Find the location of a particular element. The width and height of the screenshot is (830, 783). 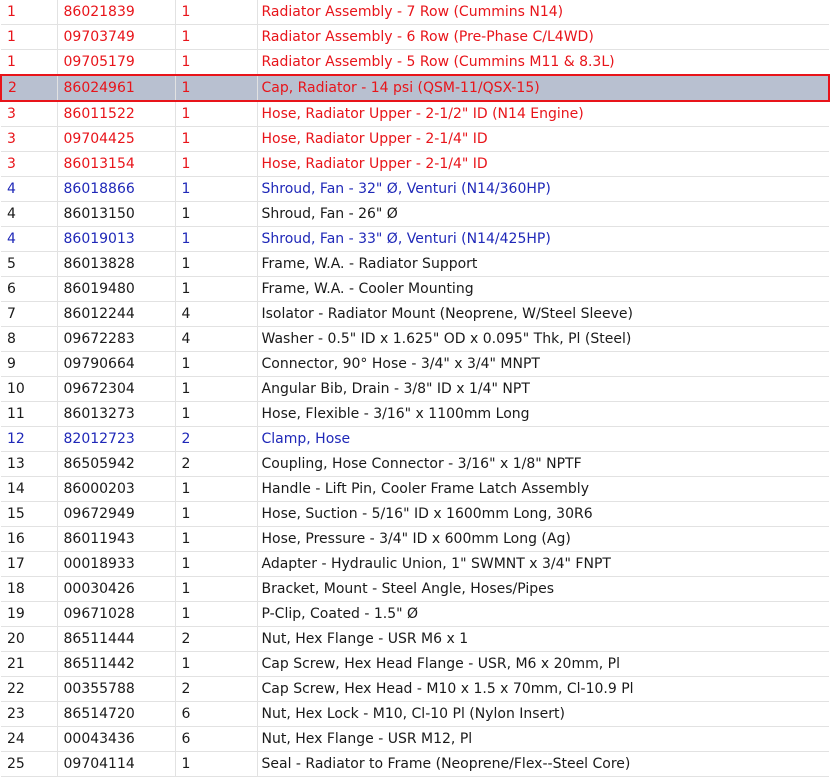

ref-number-cell: 22 is located at coordinates (29, 689).